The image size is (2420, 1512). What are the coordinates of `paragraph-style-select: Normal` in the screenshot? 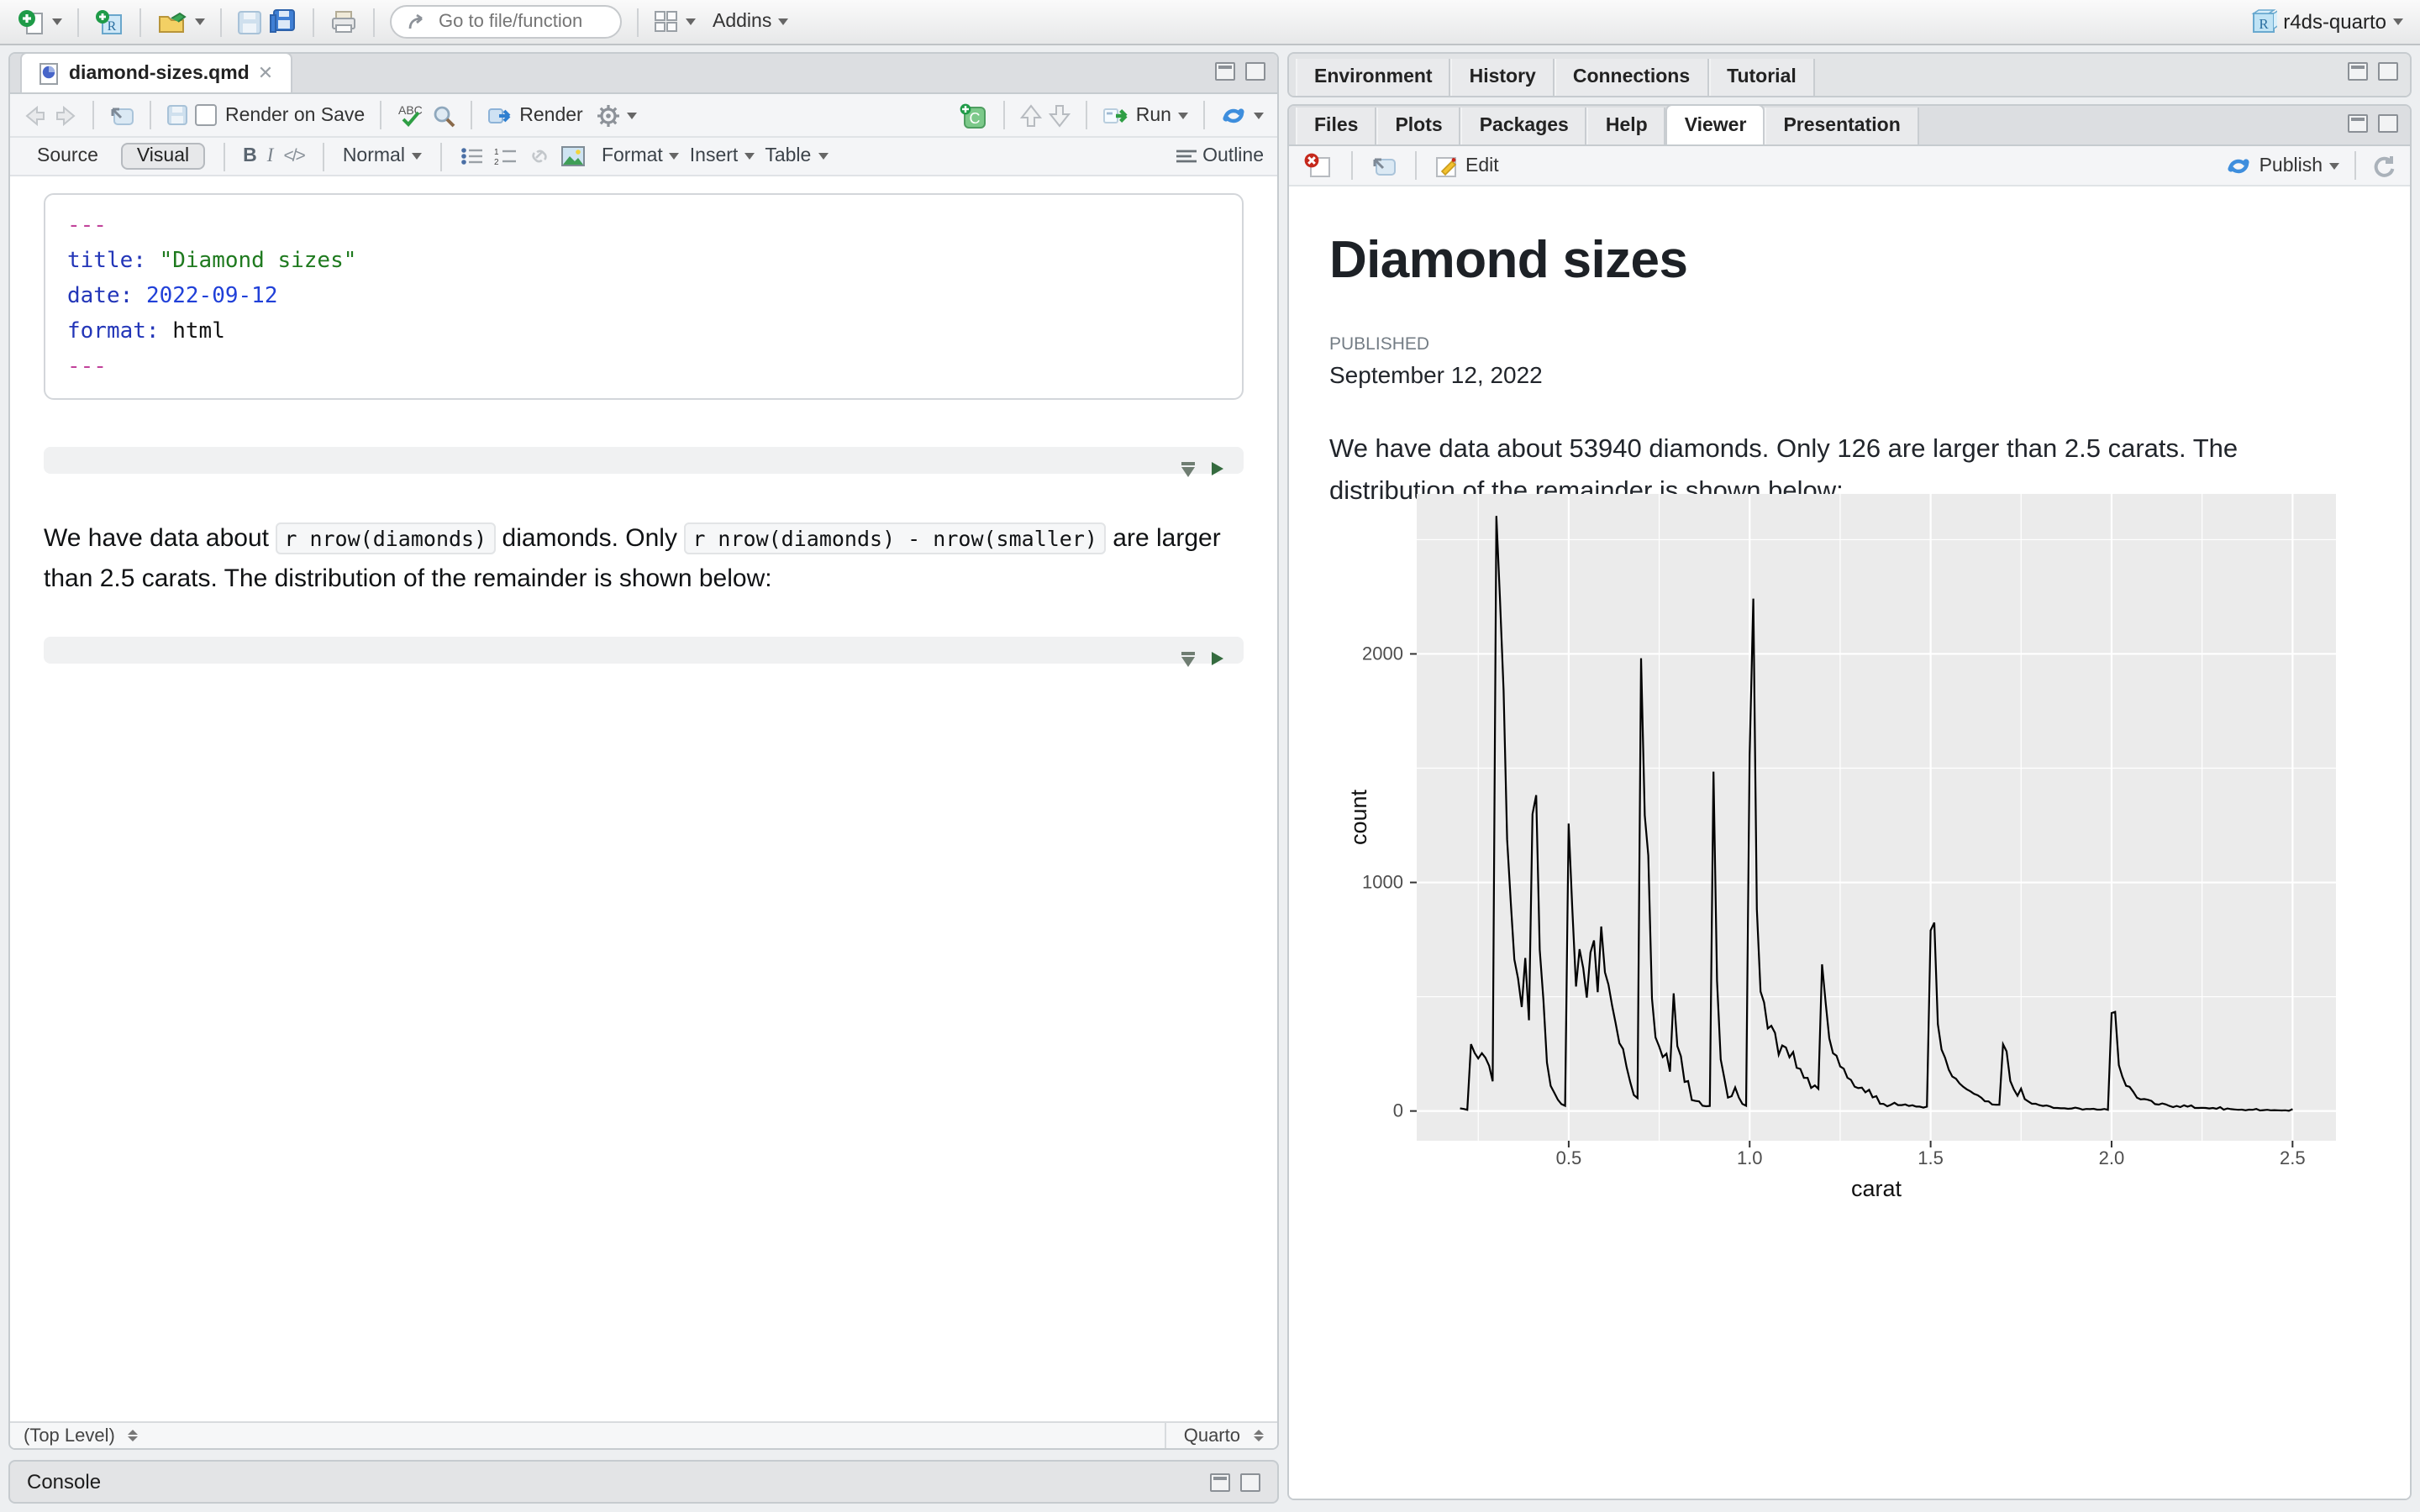 It's located at (382, 156).